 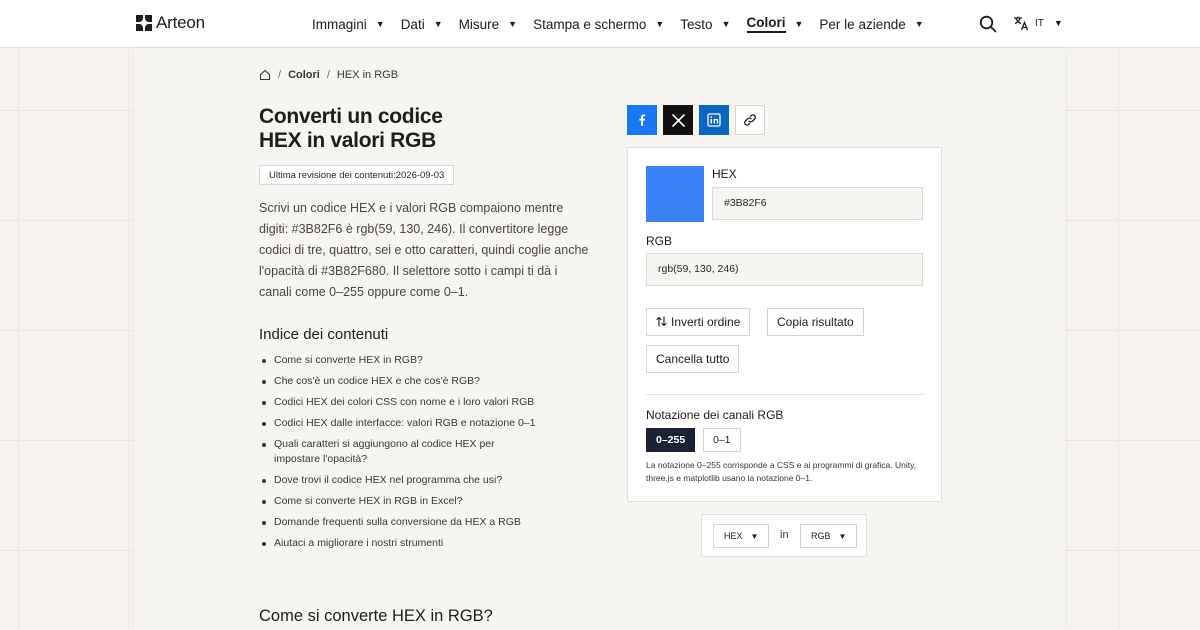 I want to click on share-linkedin-button, so click(x=714, y=120).